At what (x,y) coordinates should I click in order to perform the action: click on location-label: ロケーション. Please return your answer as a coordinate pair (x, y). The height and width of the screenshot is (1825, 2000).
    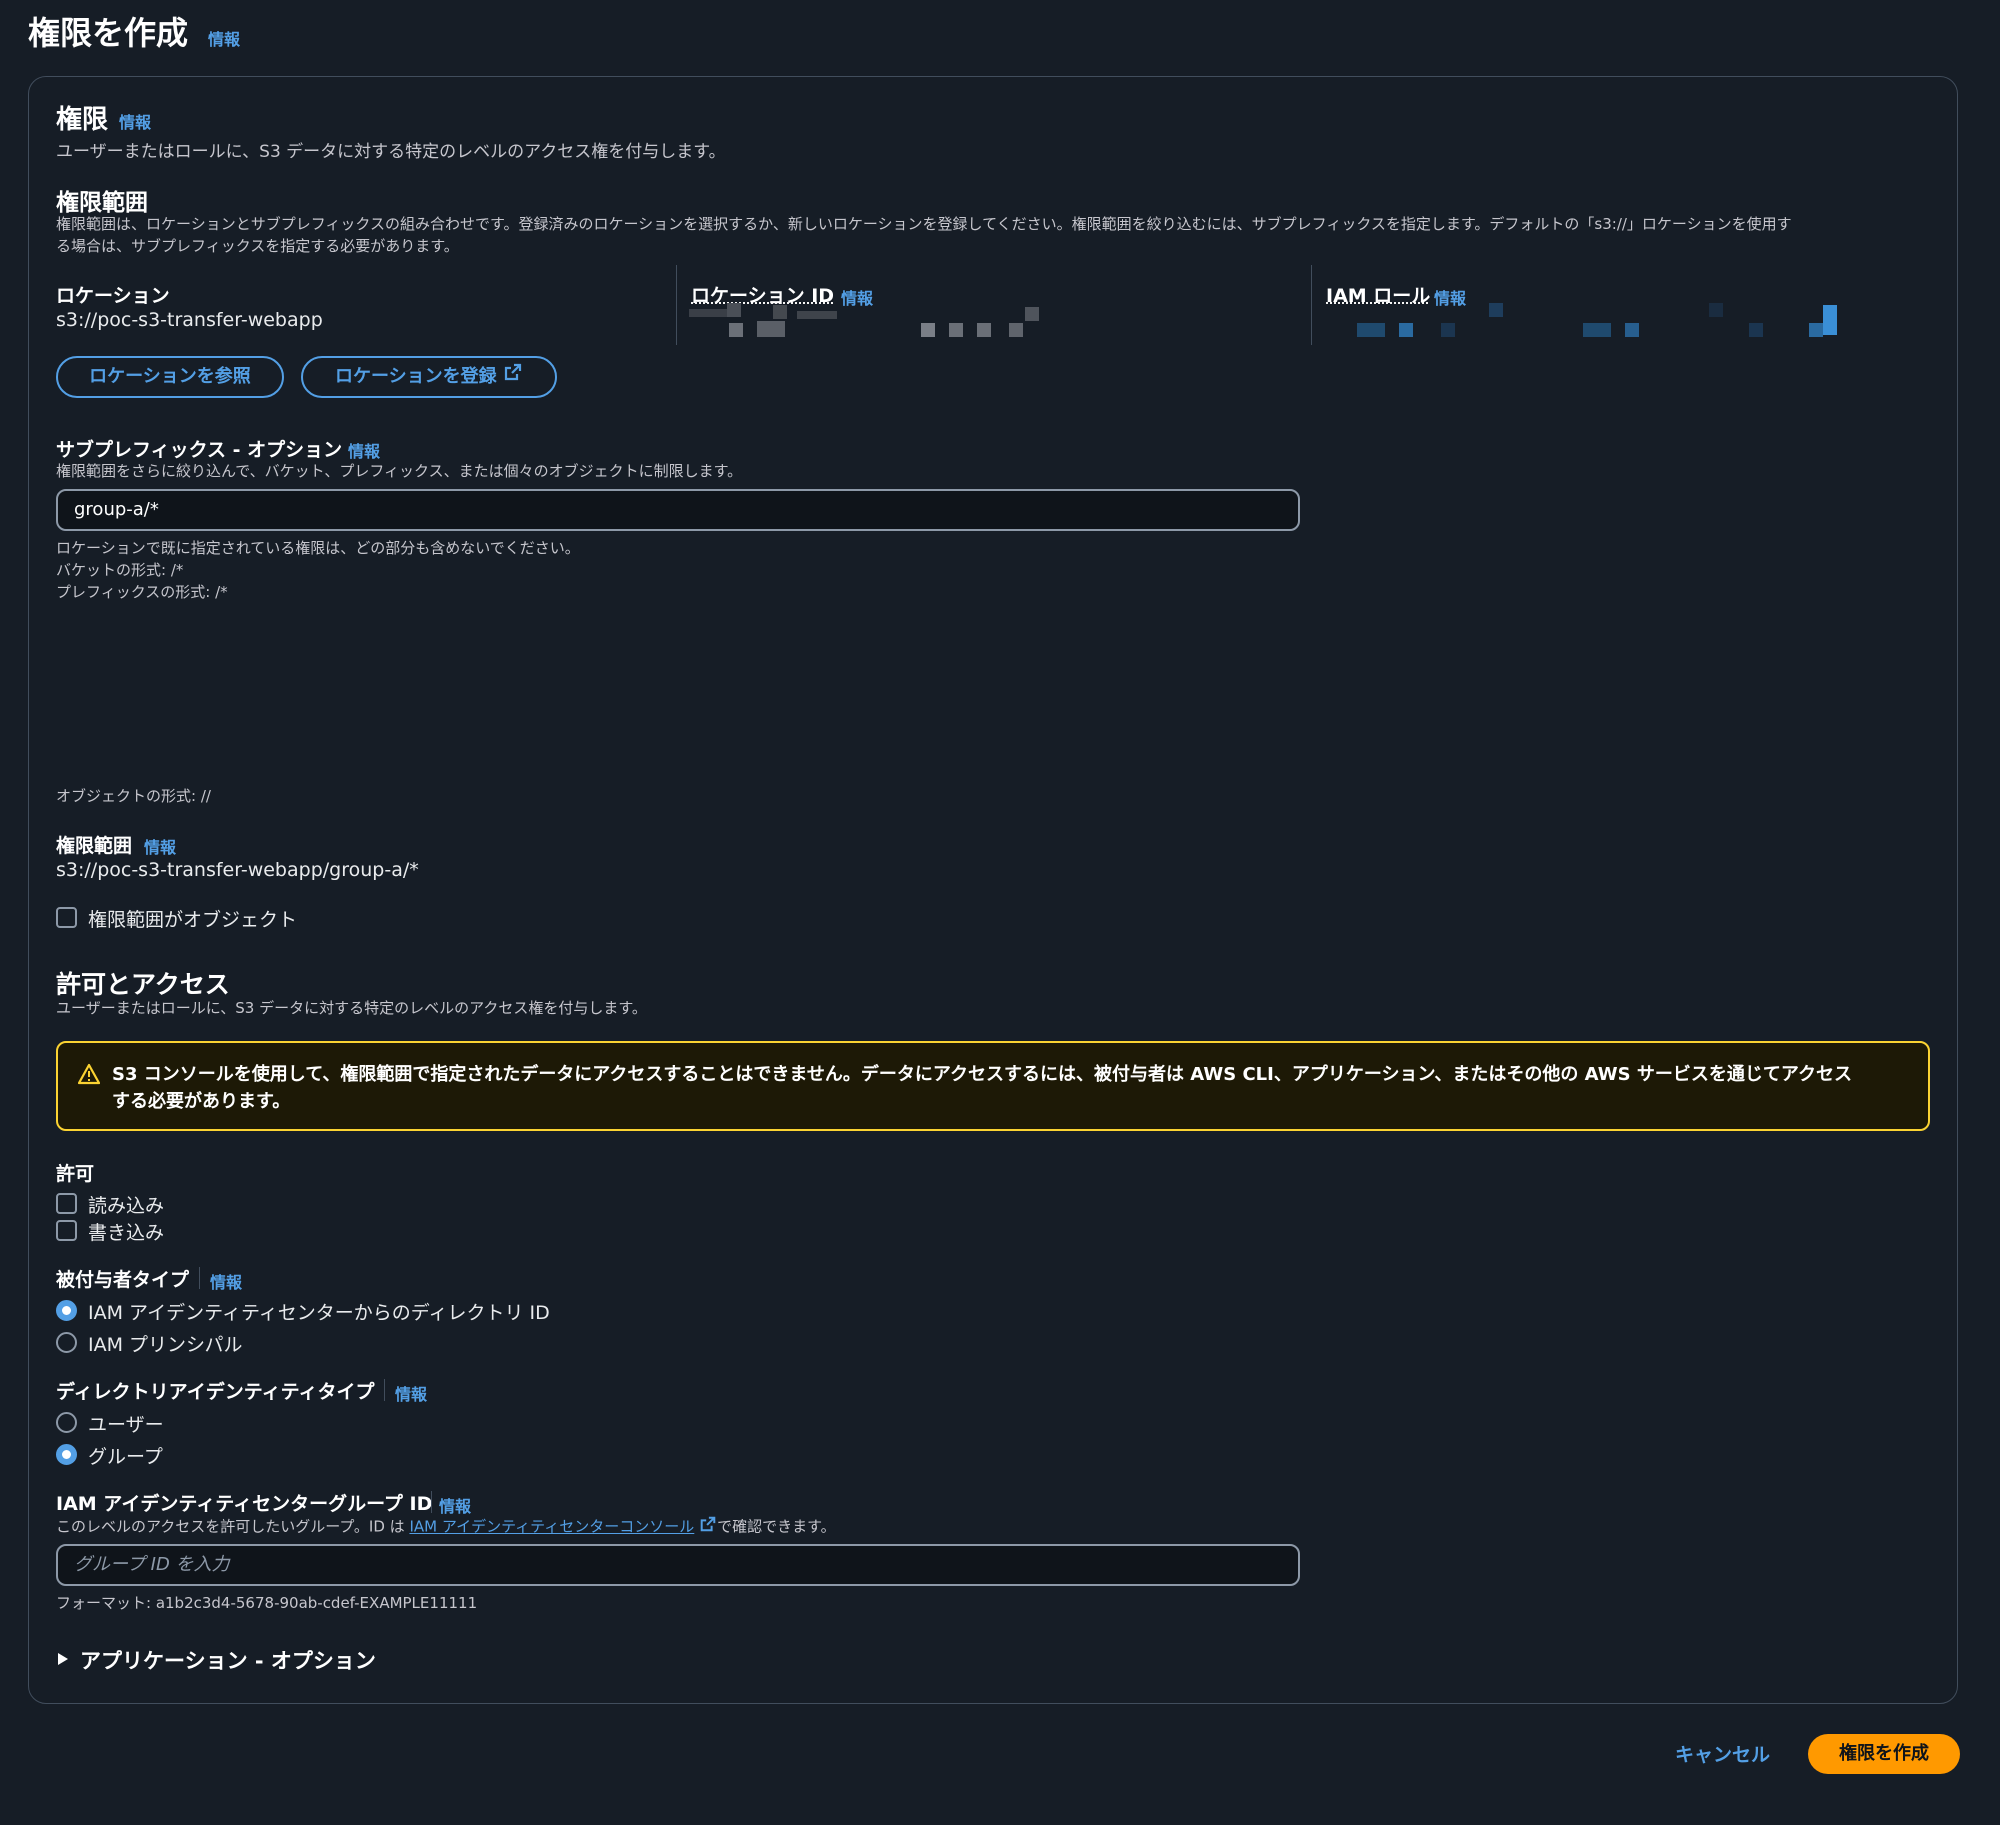
    Looking at the image, I should click on (113, 296).